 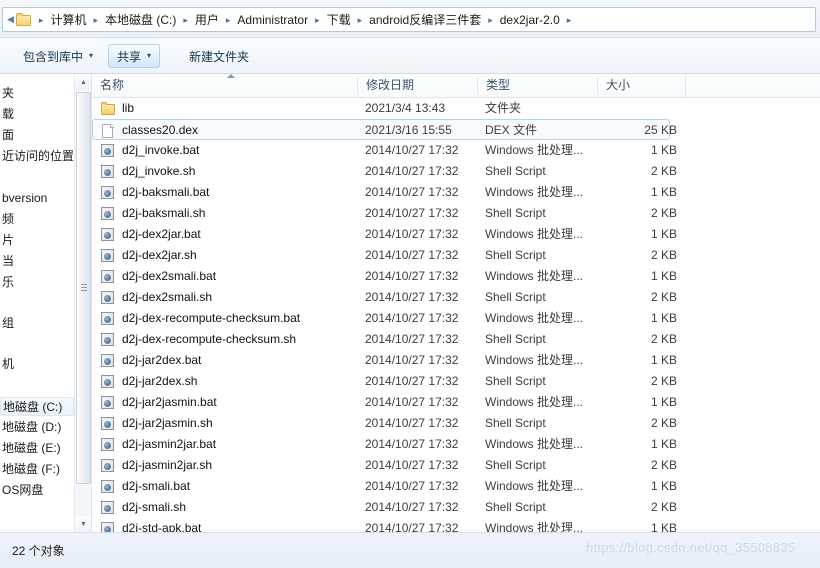 I want to click on include-in-library-button: 包含到库中 ▾, so click(x=58, y=56).